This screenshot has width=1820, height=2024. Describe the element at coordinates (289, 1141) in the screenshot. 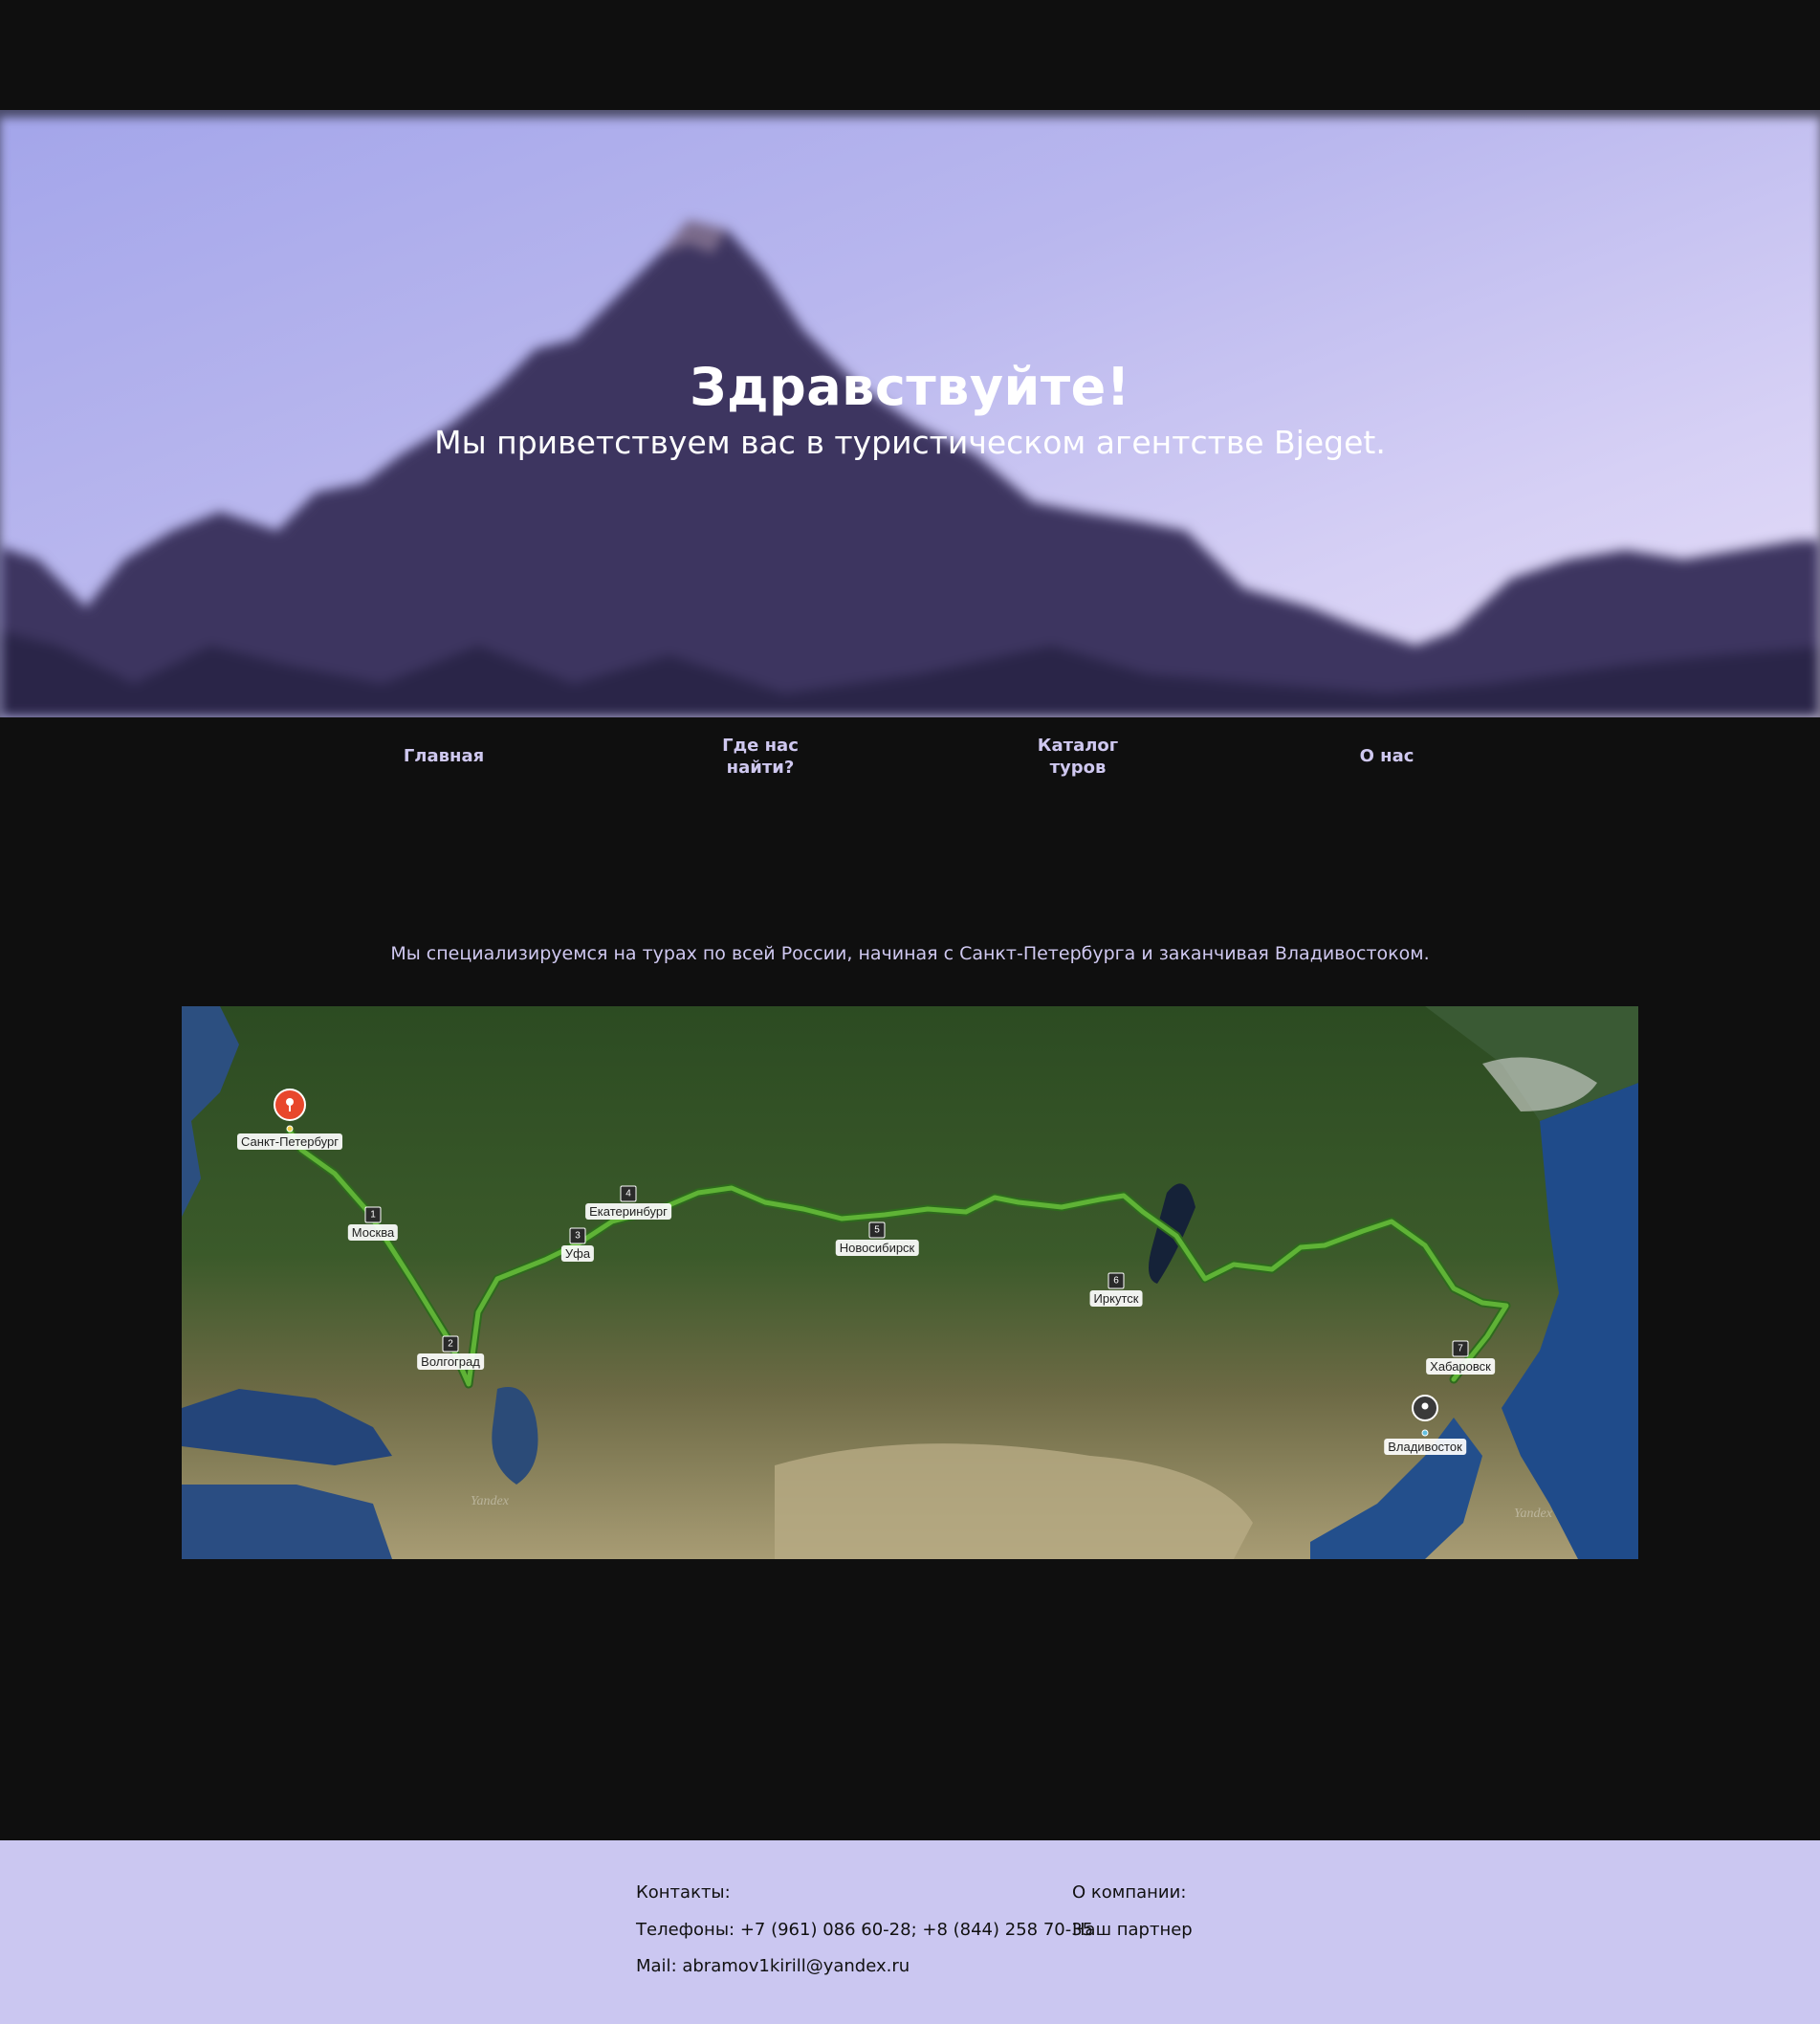

I see `map-label-start: Санкт-Петербург` at that location.